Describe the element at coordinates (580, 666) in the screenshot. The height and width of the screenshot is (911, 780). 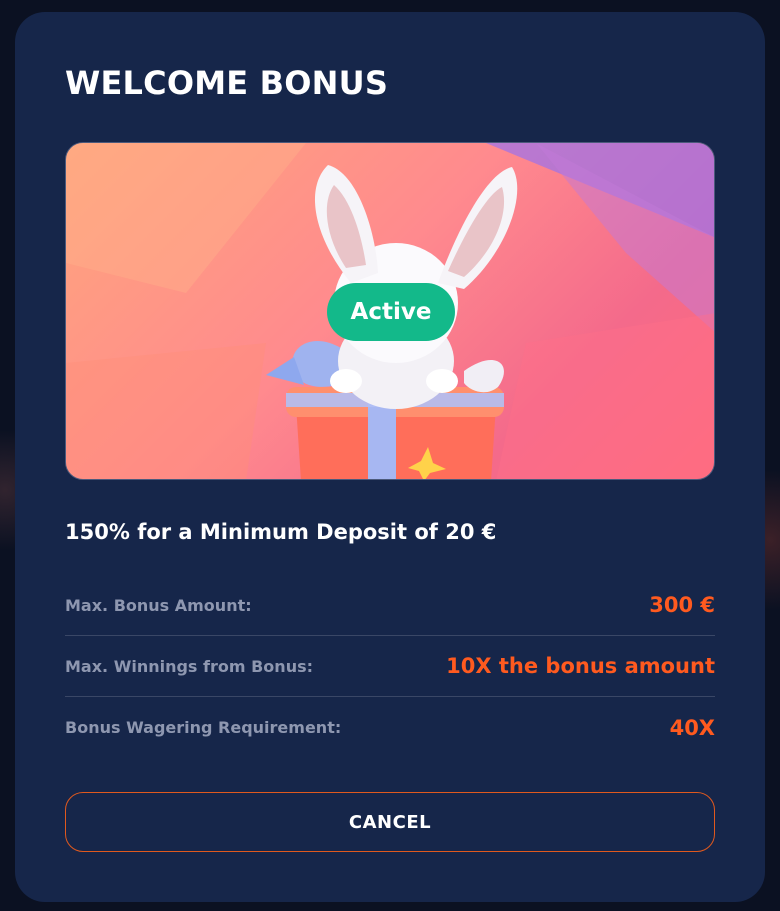
I see `detail-value: 10X the bonus amount` at that location.